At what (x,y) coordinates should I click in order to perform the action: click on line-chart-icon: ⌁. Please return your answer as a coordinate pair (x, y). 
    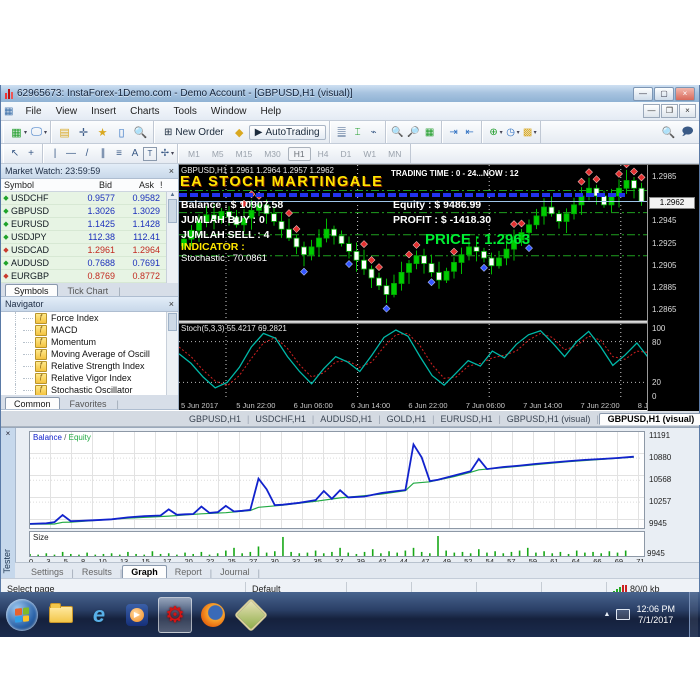
    Looking at the image, I should click on (374, 132).